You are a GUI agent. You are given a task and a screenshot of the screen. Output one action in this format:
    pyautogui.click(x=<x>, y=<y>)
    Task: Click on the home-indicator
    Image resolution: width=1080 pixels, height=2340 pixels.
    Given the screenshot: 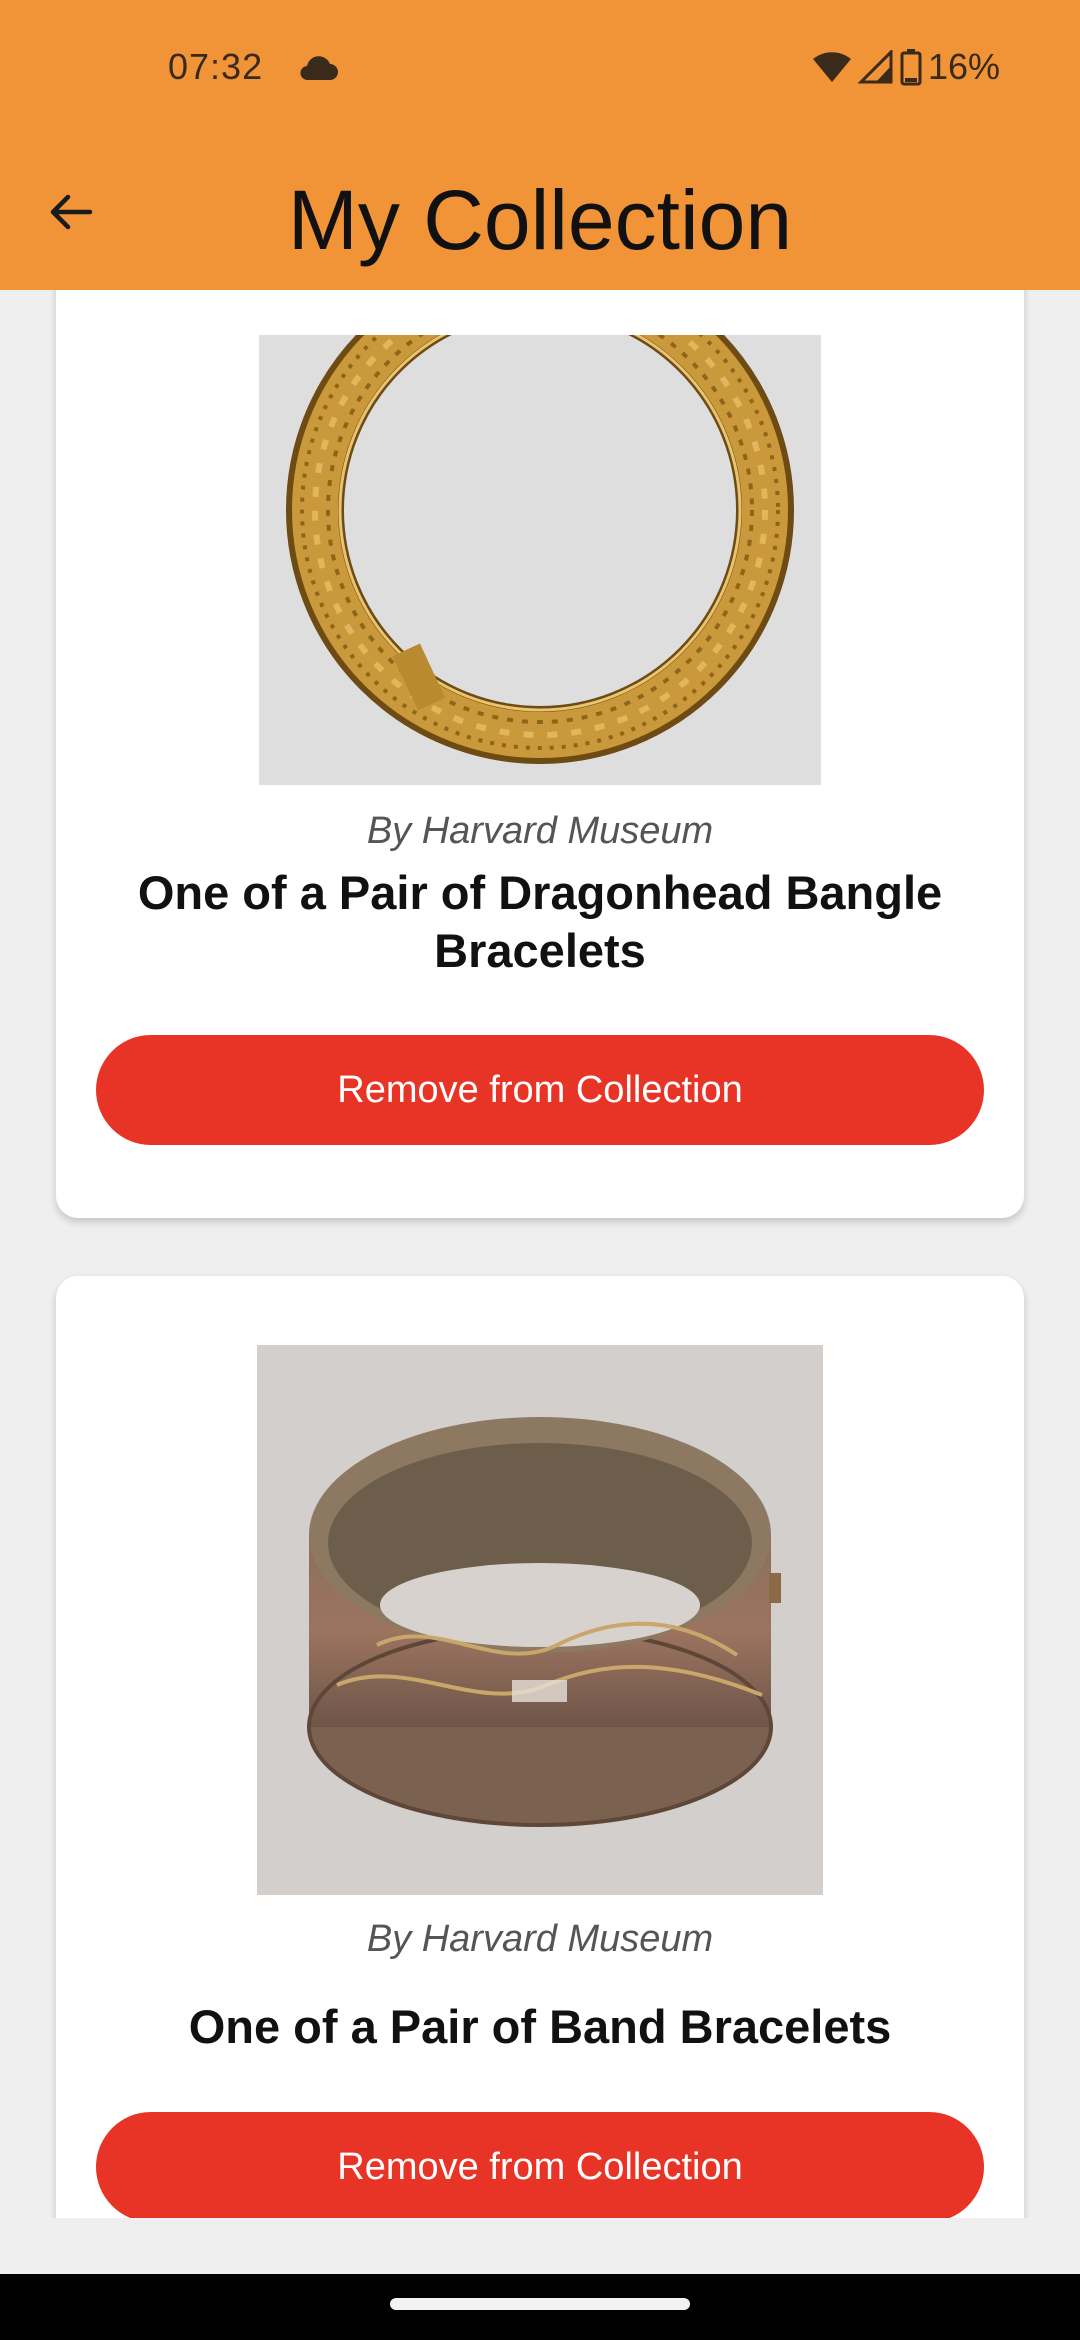 What is the action you would take?
    pyautogui.click(x=540, y=2304)
    